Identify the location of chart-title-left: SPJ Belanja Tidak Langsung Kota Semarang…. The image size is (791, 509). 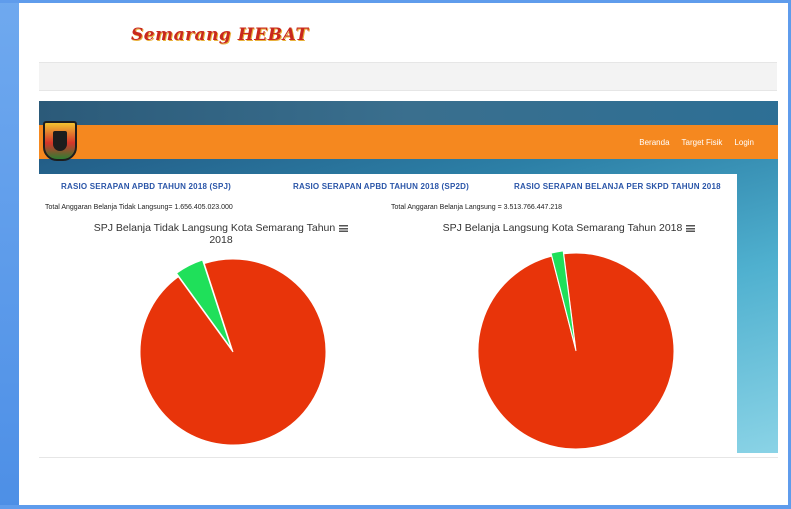
(221, 234).